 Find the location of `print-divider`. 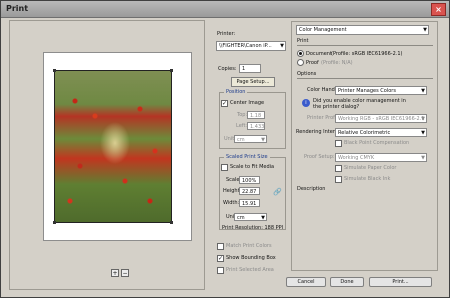

print-divider is located at coordinates (365, 45).